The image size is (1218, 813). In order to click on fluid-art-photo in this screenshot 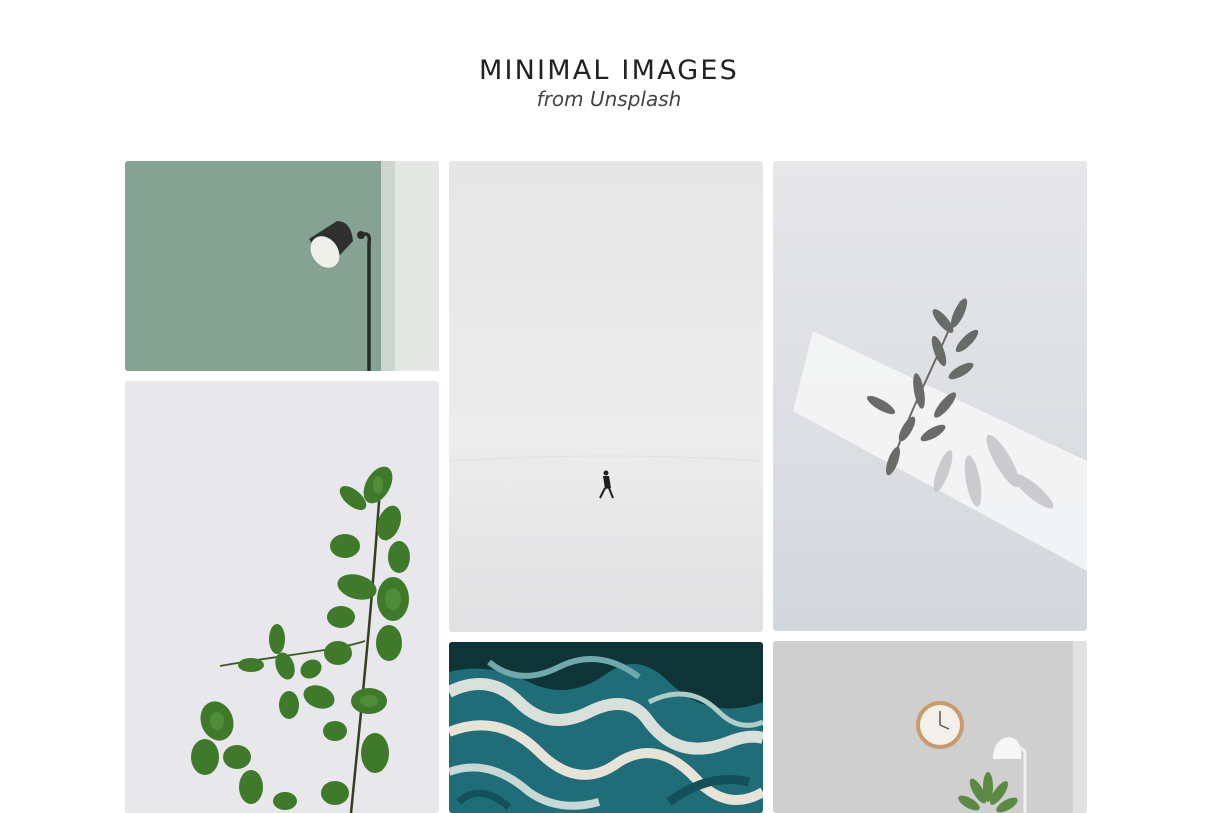, I will do `click(606, 727)`.